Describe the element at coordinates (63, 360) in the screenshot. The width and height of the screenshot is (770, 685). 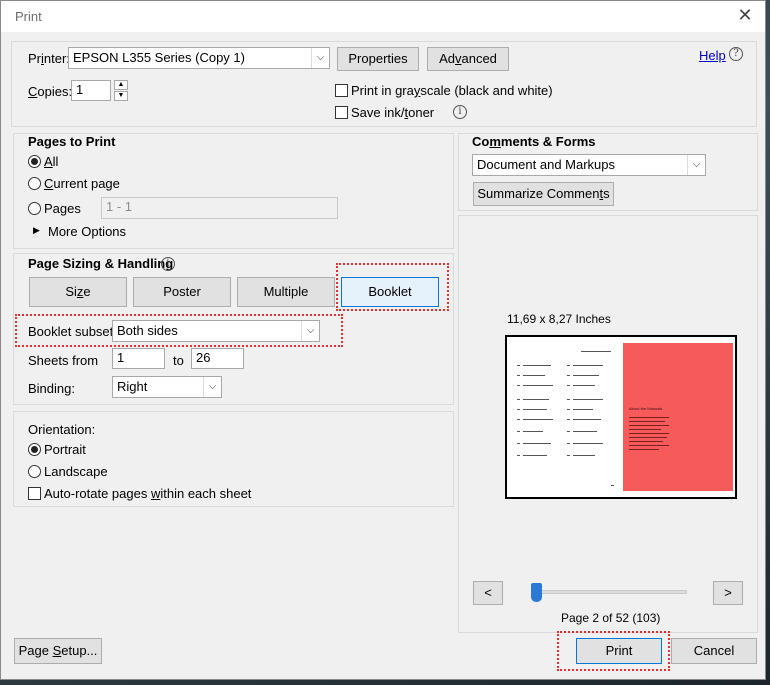
I see `sheets-from-label: Sheets from` at that location.